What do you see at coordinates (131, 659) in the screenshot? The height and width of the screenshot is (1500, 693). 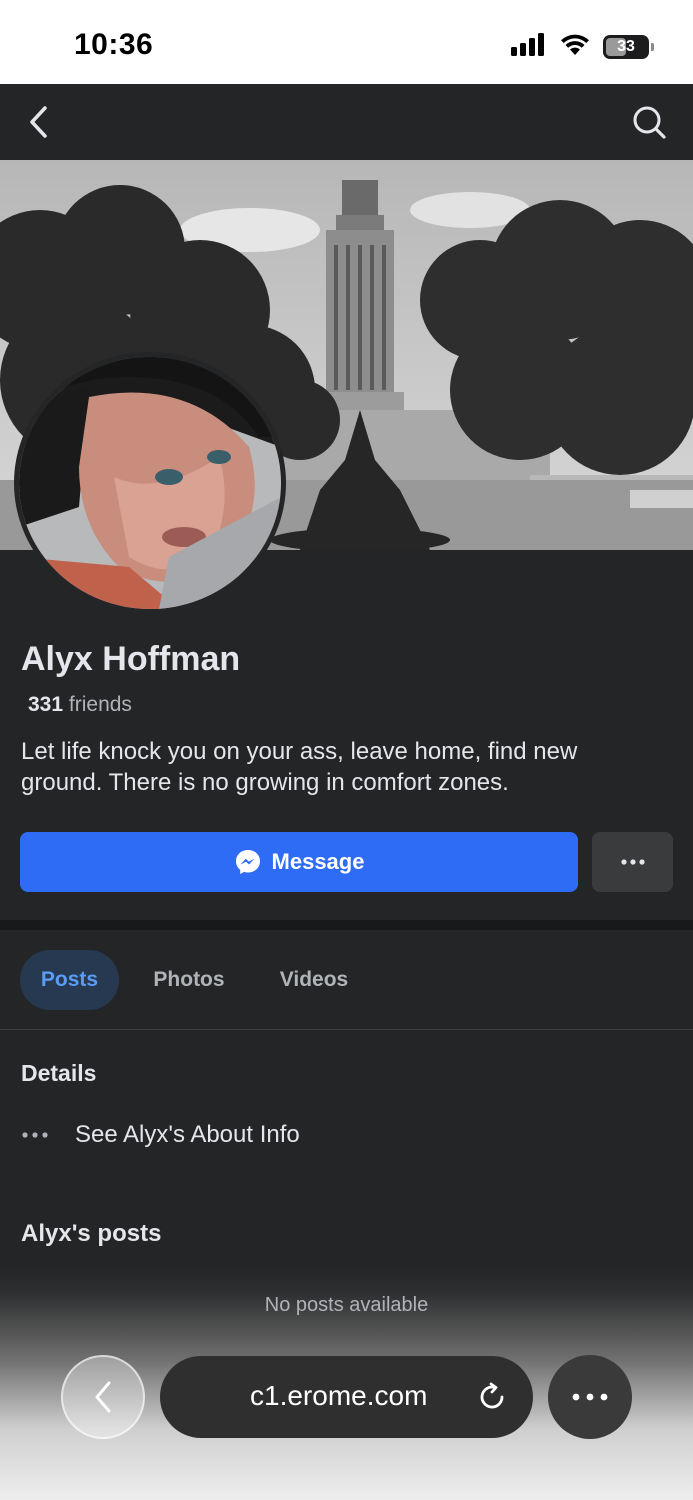 I see `profile-name: Alyx Hoffman` at bounding box center [131, 659].